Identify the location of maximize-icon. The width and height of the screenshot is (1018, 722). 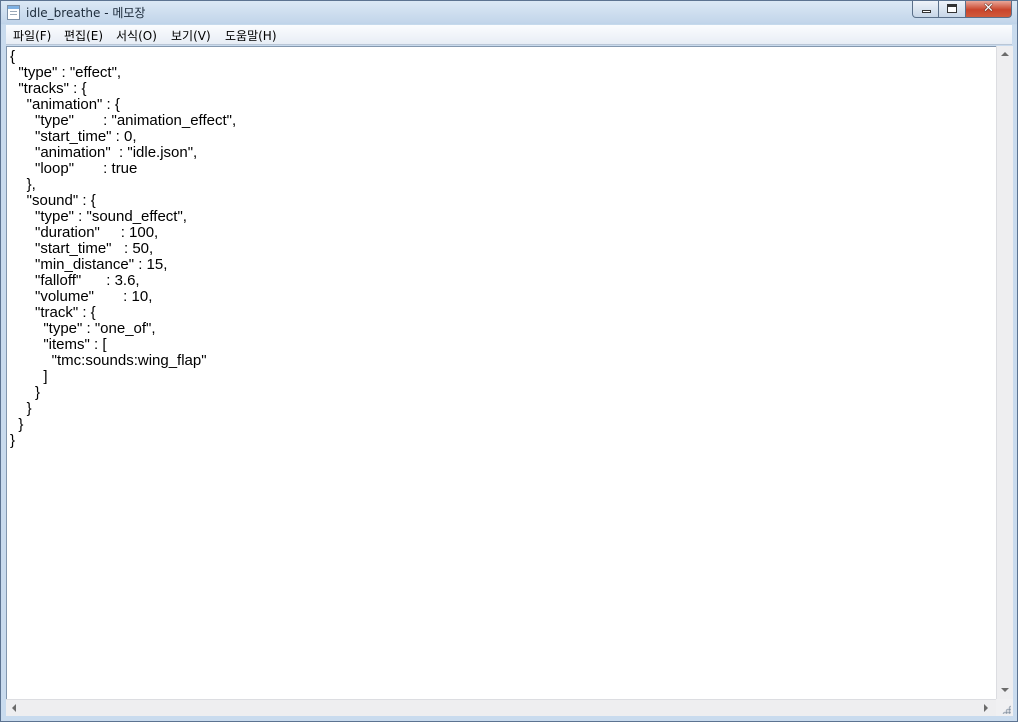
(952, 9).